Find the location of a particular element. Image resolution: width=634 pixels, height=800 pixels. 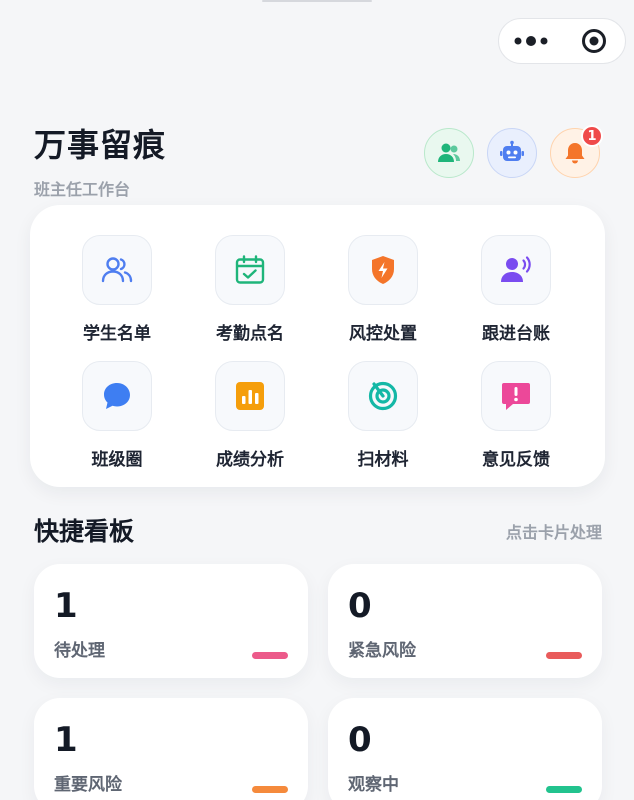

chat-bubble-icon is located at coordinates (117, 396).